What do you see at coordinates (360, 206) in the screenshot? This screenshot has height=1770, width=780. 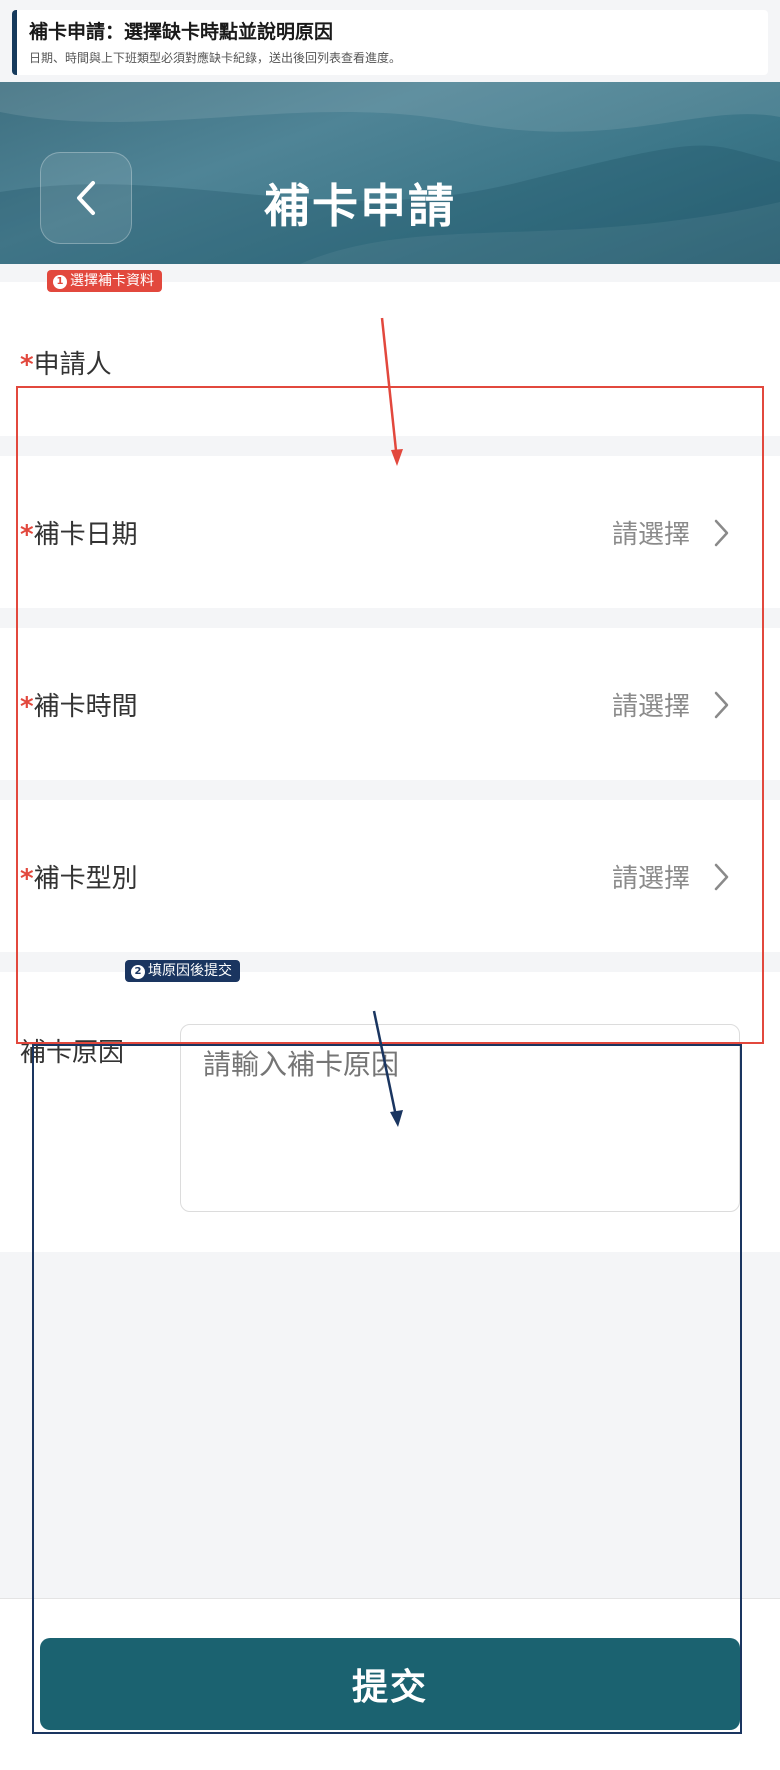 I see `page-title: 補卡申請` at bounding box center [360, 206].